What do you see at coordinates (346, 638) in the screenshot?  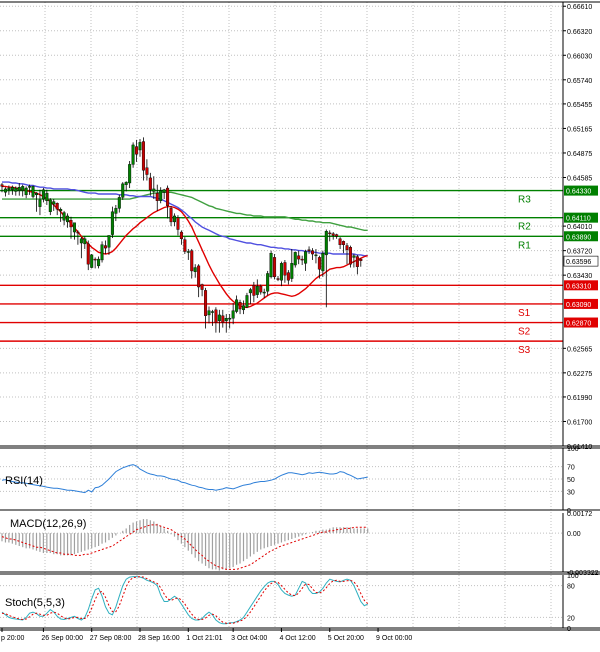 I see `x-tick-label: 5 Oct 20:00` at bounding box center [346, 638].